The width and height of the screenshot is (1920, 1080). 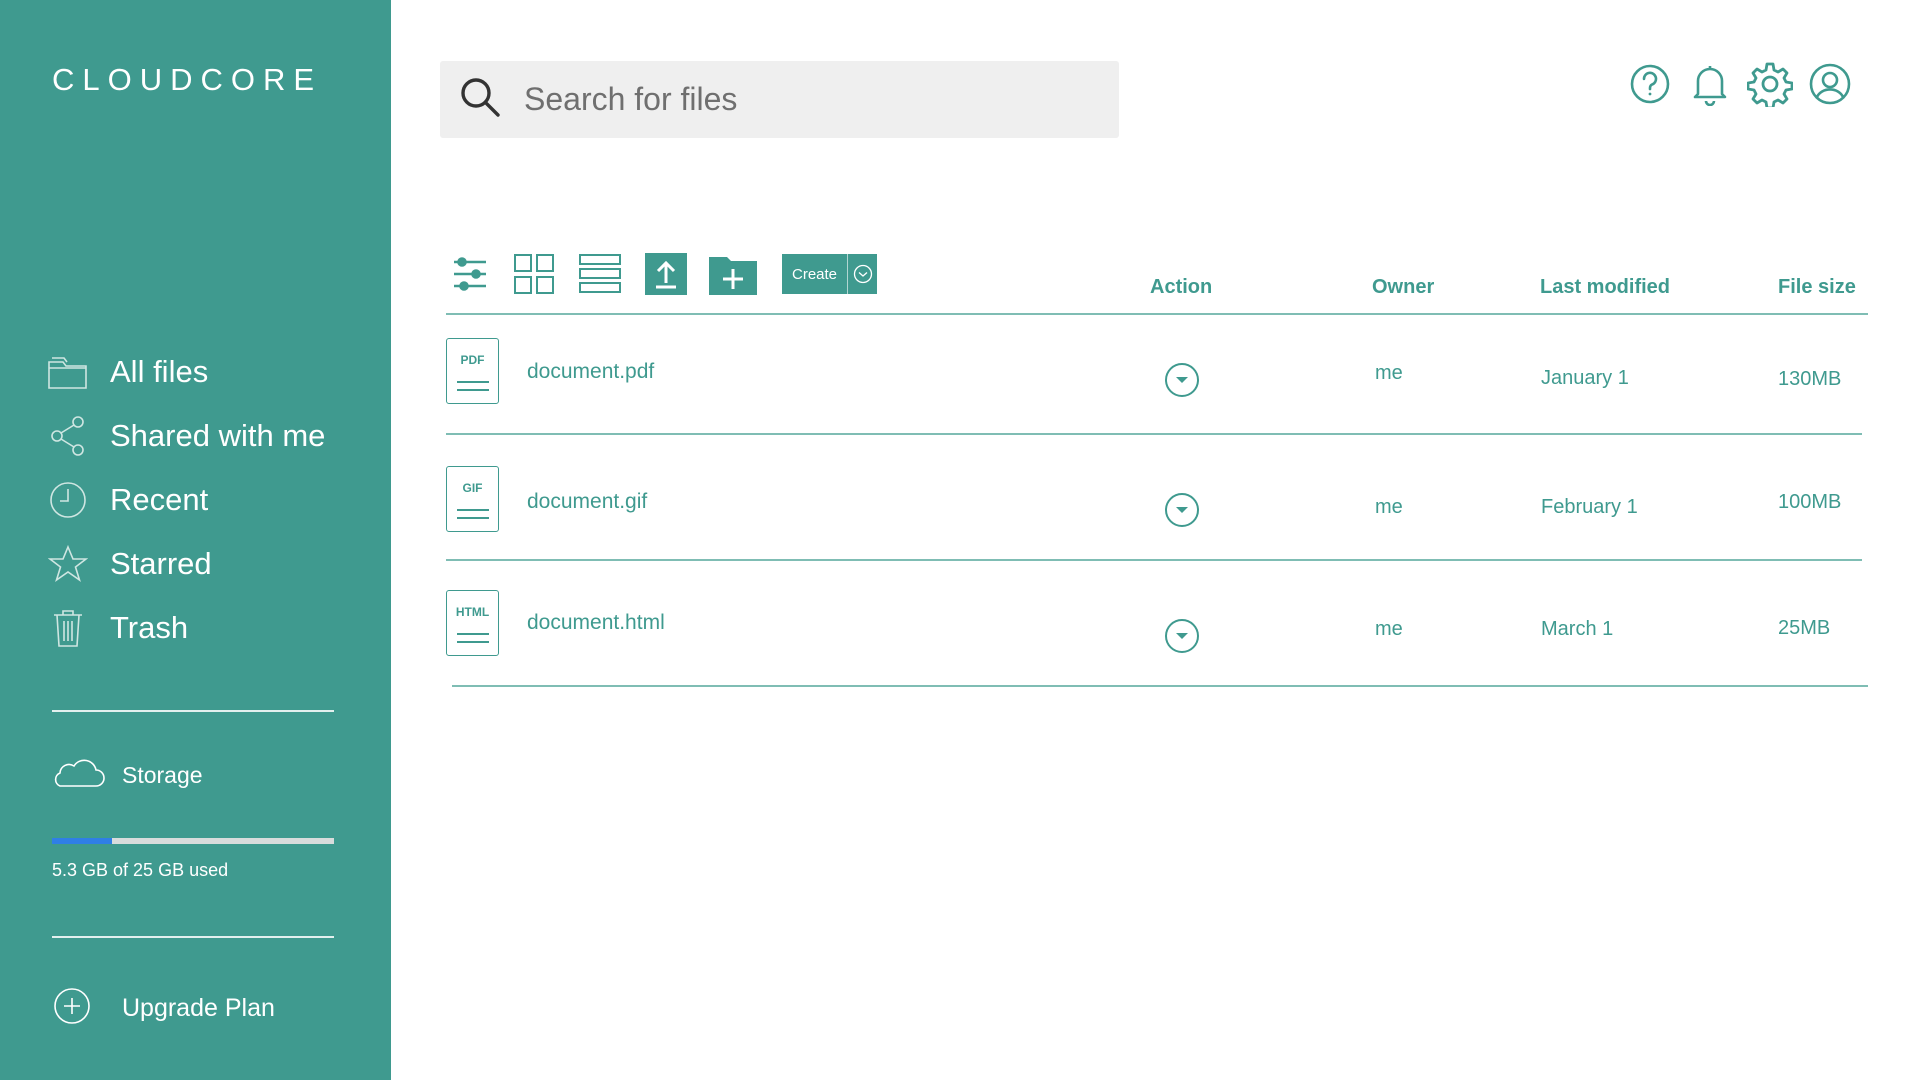 What do you see at coordinates (1650, 84) in the screenshot?
I see `help-icon` at bounding box center [1650, 84].